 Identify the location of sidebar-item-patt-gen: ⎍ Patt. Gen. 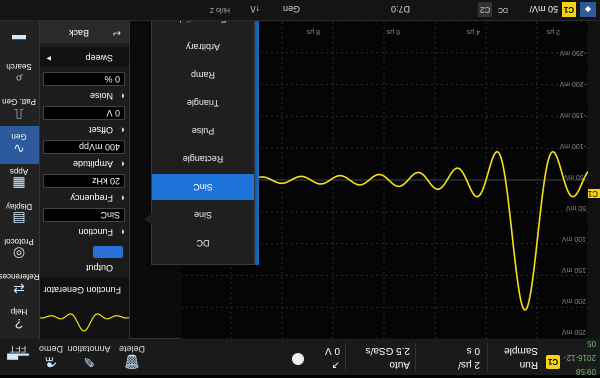
(19, 110).